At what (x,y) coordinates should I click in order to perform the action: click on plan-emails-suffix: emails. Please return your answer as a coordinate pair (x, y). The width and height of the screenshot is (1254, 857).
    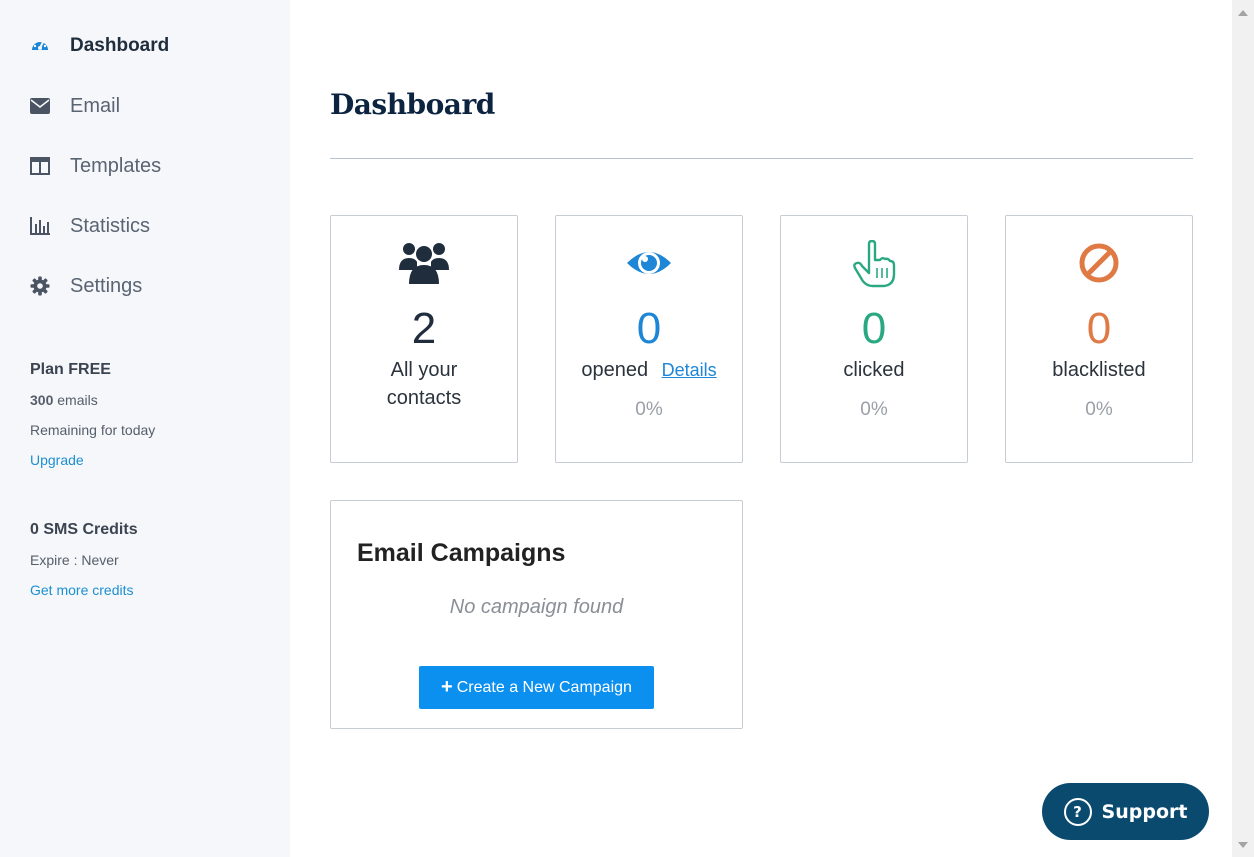
    Looking at the image, I should click on (77, 400).